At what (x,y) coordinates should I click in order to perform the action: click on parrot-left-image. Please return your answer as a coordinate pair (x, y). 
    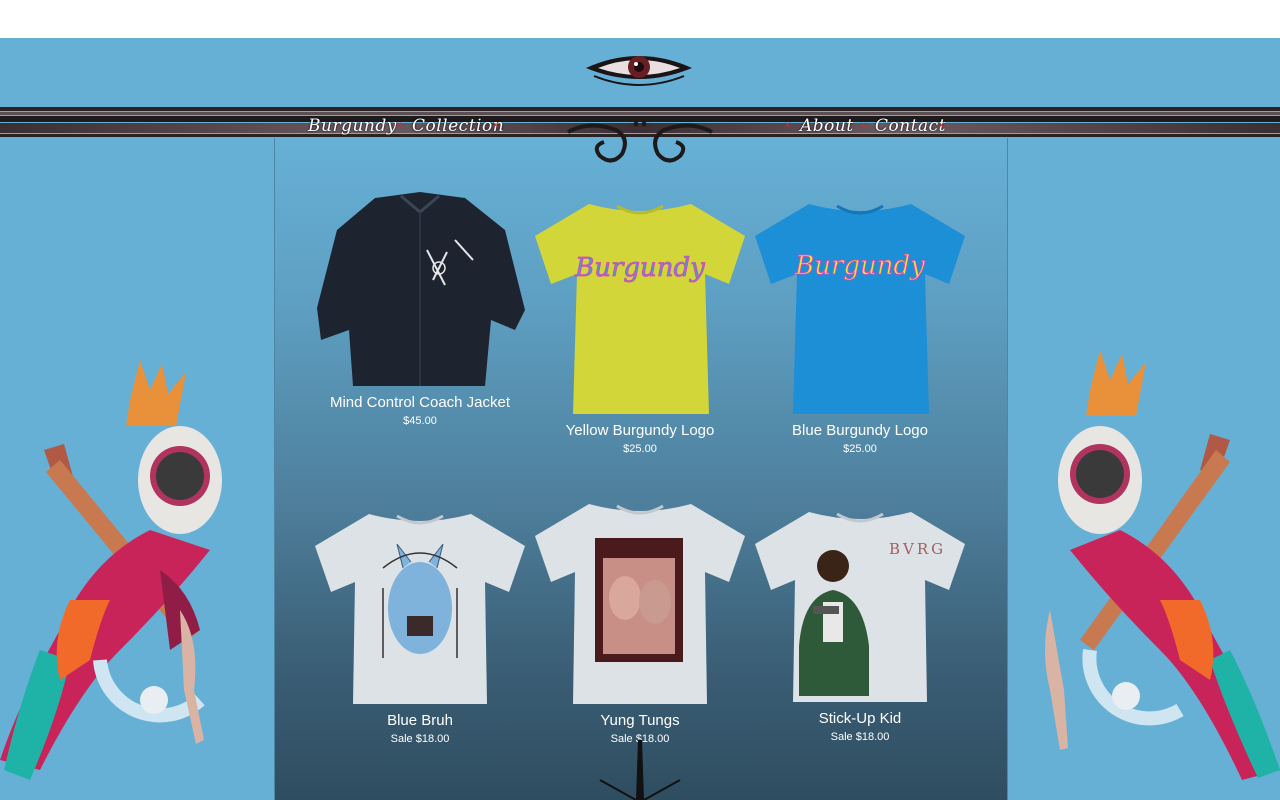
    Looking at the image, I should click on (111, 570).